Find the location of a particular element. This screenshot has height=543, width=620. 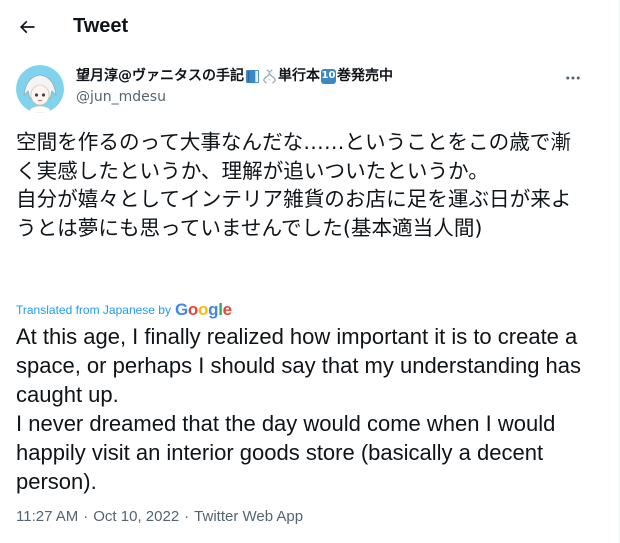

author-name-part3: 巻発売中 is located at coordinates (365, 76).